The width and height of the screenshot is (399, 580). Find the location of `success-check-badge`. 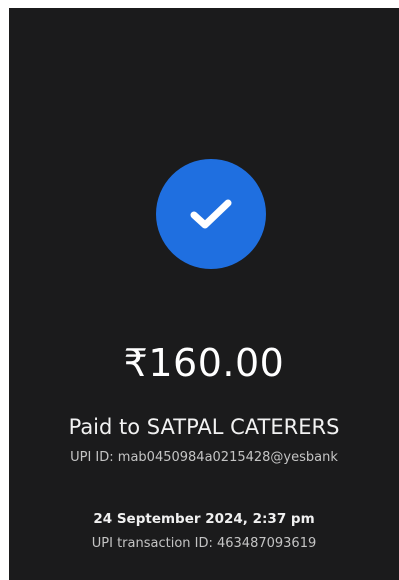

success-check-badge is located at coordinates (211, 214).